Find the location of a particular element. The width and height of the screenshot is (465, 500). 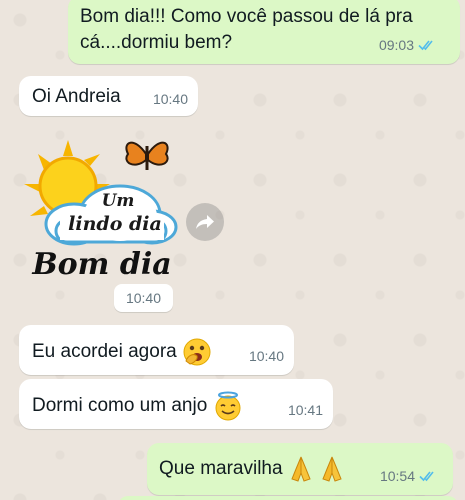

message-bubble-outgoing: Que maravilha 10:54 is located at coordinates (300, 469).